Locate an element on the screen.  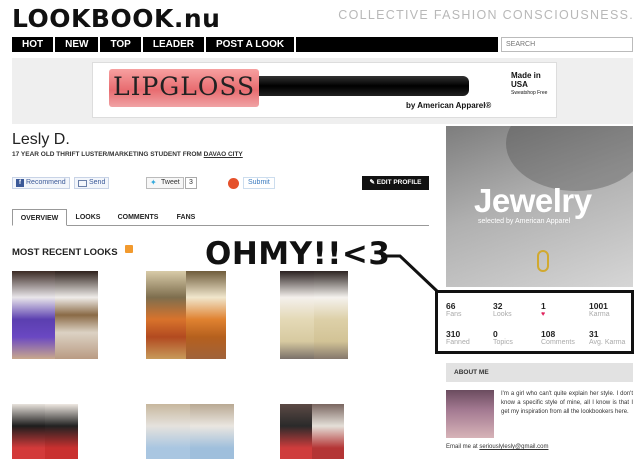
pendant-icon is located at coordinates (543, 261).